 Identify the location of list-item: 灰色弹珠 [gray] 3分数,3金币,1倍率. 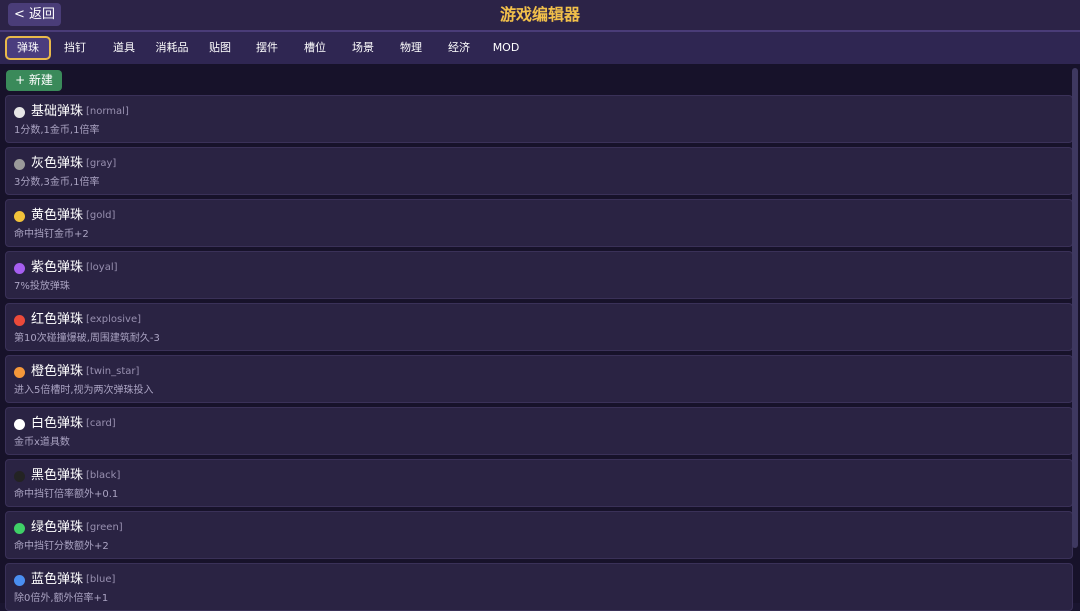
(539, 171).